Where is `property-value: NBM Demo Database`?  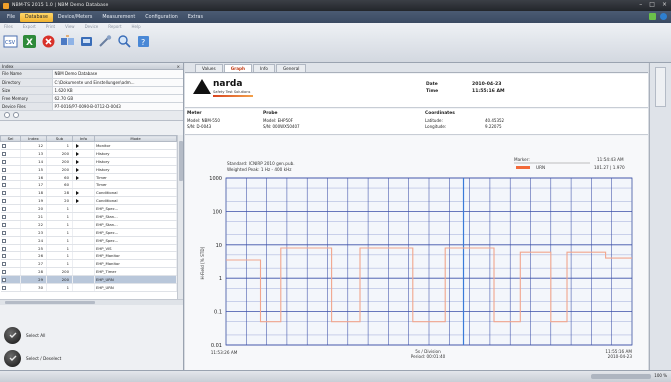 property-value: NBM Demo Database is located at coordinates (117, 74).